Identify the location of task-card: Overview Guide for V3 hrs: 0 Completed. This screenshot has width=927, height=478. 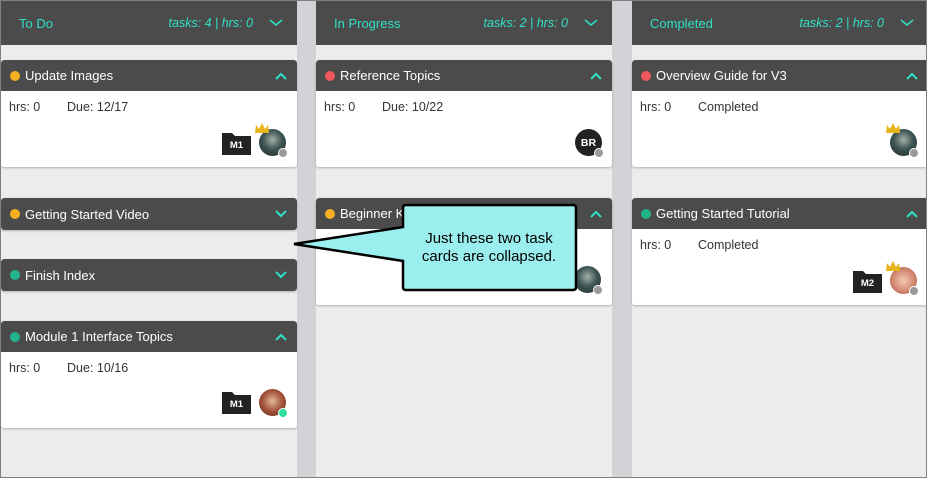
(779, 113).